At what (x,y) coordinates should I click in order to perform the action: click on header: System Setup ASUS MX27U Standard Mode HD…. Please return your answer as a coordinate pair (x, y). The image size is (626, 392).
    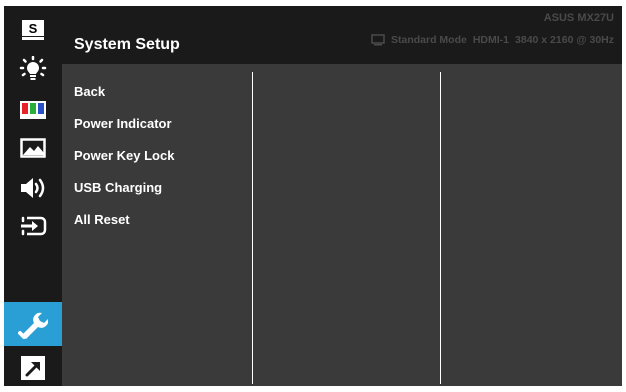
    Looking at the image, I should click on (342, 35).